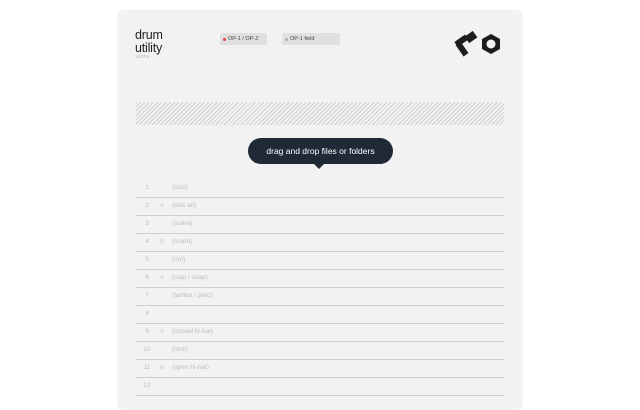  What do you see at coordinates (147, 349) in the screenshot?
I see `slot-number: 10` at bounding box center [147, 349].